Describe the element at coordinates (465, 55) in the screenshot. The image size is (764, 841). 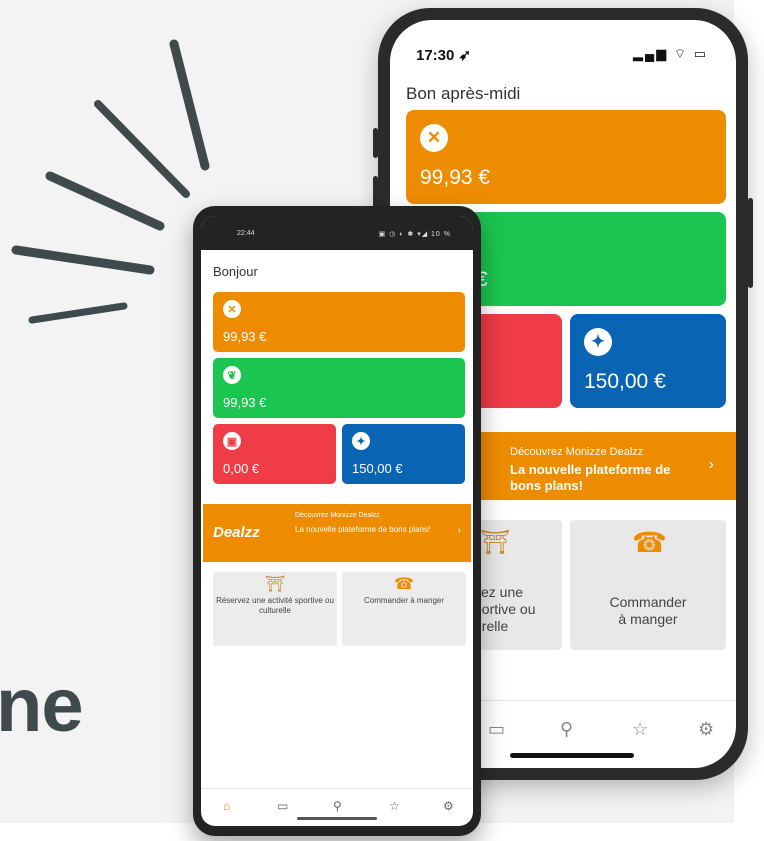
I see `location-arrow-icon: ➶` at that location.